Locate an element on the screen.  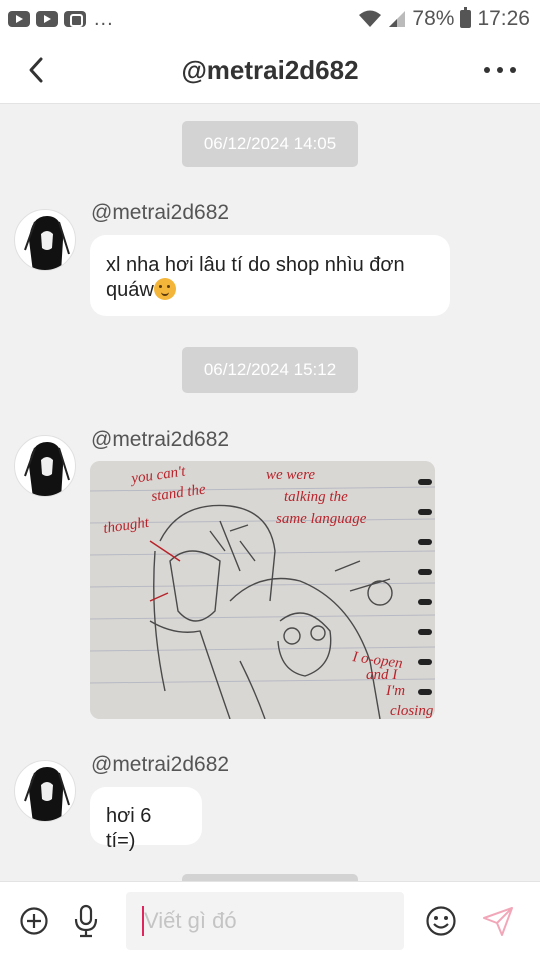
svg-text: same language is located at coordinates (321, 519).